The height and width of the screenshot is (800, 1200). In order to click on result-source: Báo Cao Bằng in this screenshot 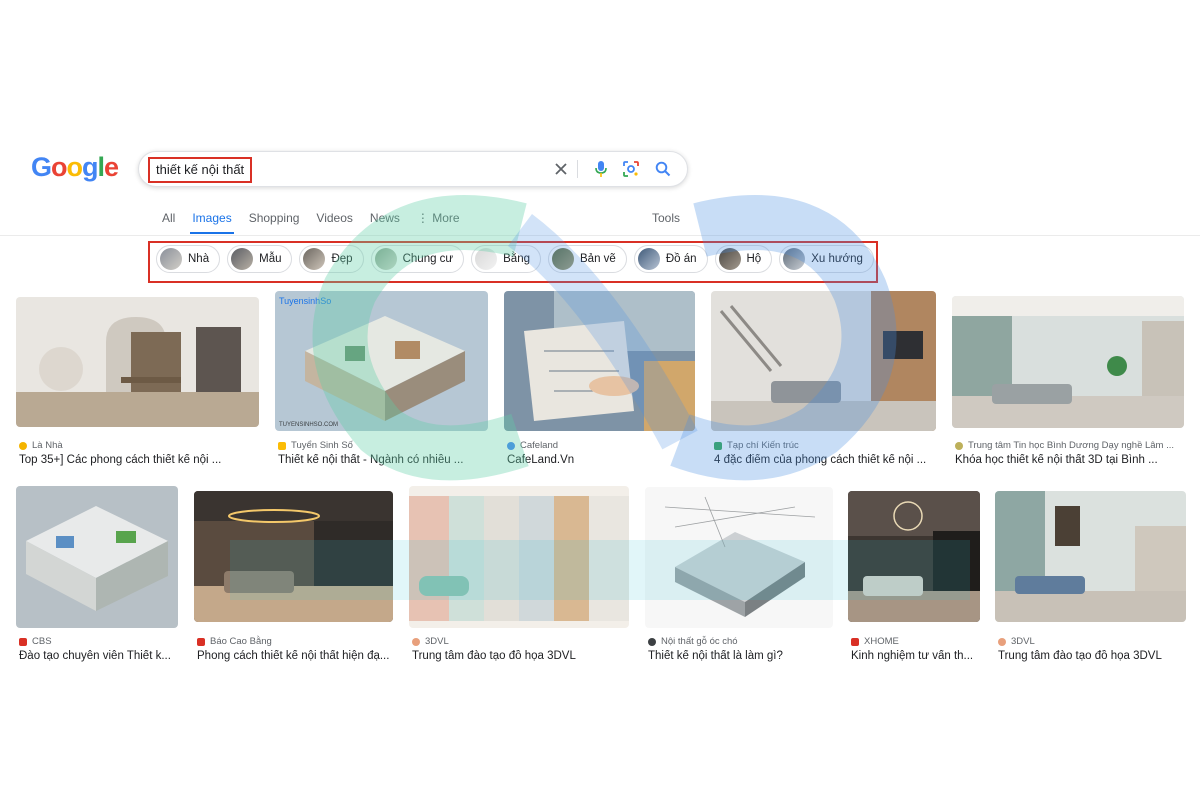, I will do `click(234, 641)`.